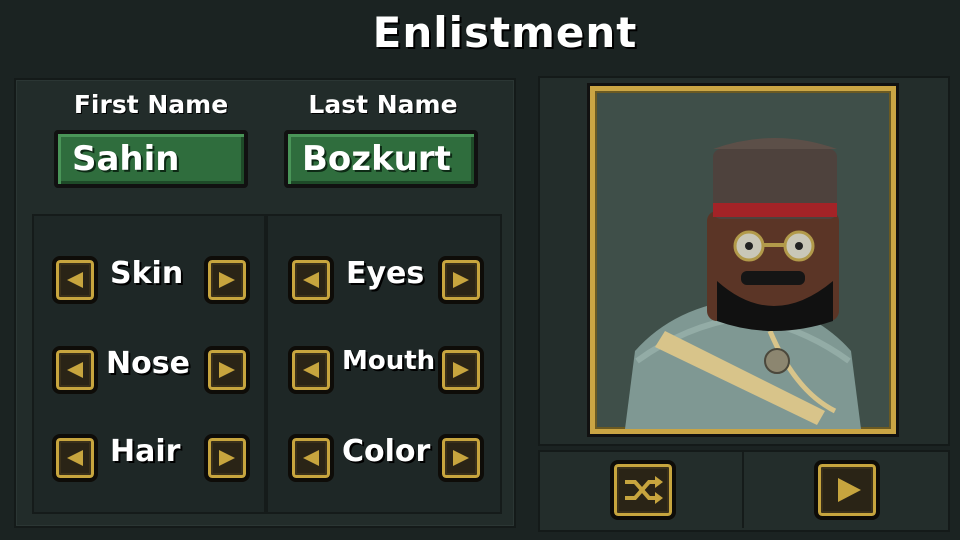 Image resolution: width=960 pixels, height=540 pixels. I want to click on soldier-portrait-image, so click(743, 283).